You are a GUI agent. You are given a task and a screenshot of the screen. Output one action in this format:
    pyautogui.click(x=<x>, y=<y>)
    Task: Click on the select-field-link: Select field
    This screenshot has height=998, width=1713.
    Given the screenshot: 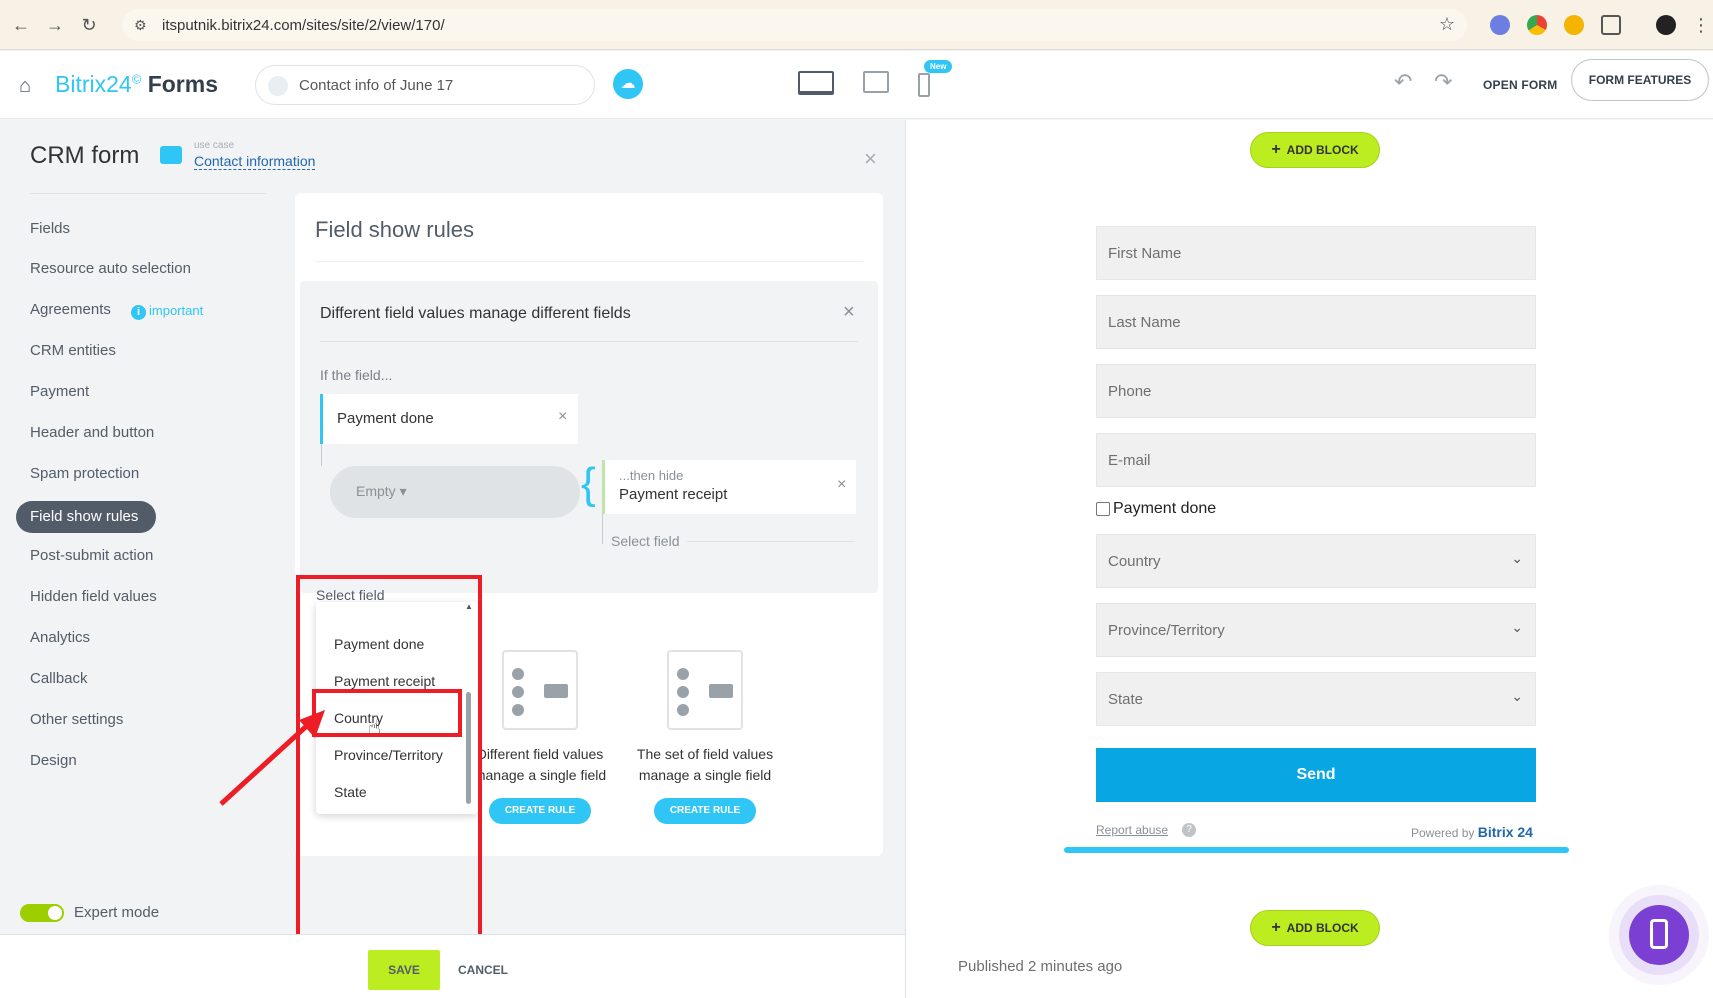 What is the action you would take?
    pyautogui.click(x=645, y=541)
    